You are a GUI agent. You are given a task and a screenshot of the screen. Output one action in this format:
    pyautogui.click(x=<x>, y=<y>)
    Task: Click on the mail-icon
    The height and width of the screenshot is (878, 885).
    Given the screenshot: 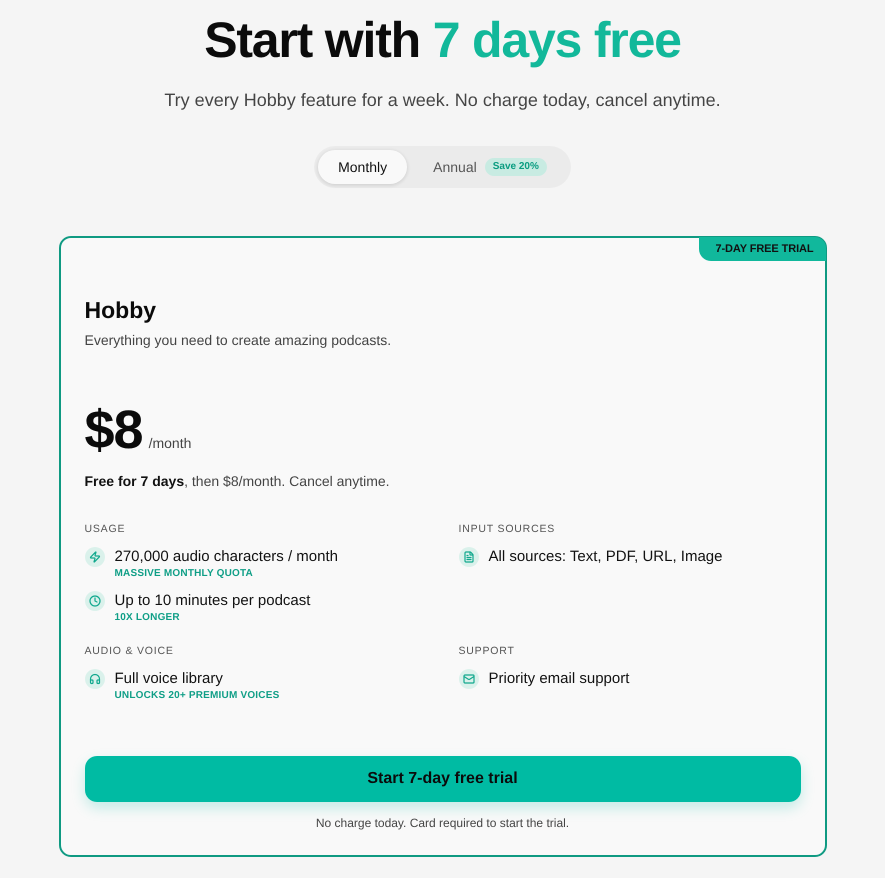 What is the action you would take?
    pyautogui.click(x=468, y=679)
    